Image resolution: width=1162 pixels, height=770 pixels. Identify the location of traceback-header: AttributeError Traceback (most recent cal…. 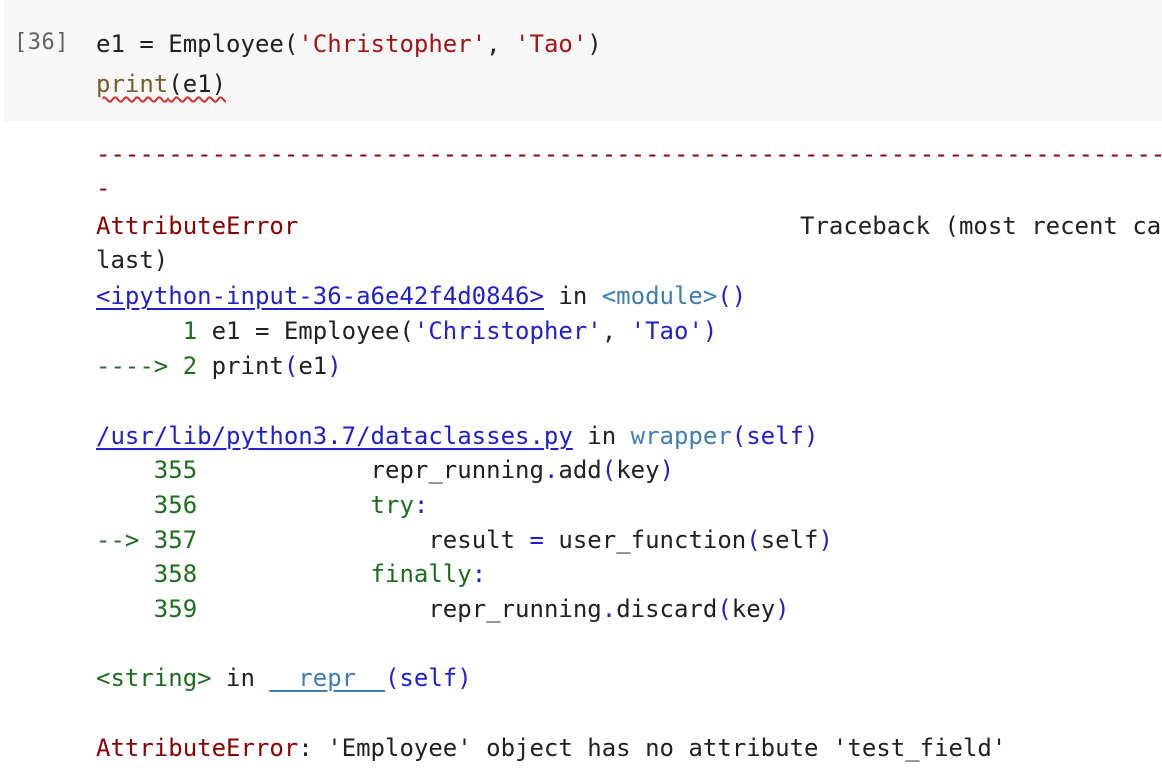
(629, 226).